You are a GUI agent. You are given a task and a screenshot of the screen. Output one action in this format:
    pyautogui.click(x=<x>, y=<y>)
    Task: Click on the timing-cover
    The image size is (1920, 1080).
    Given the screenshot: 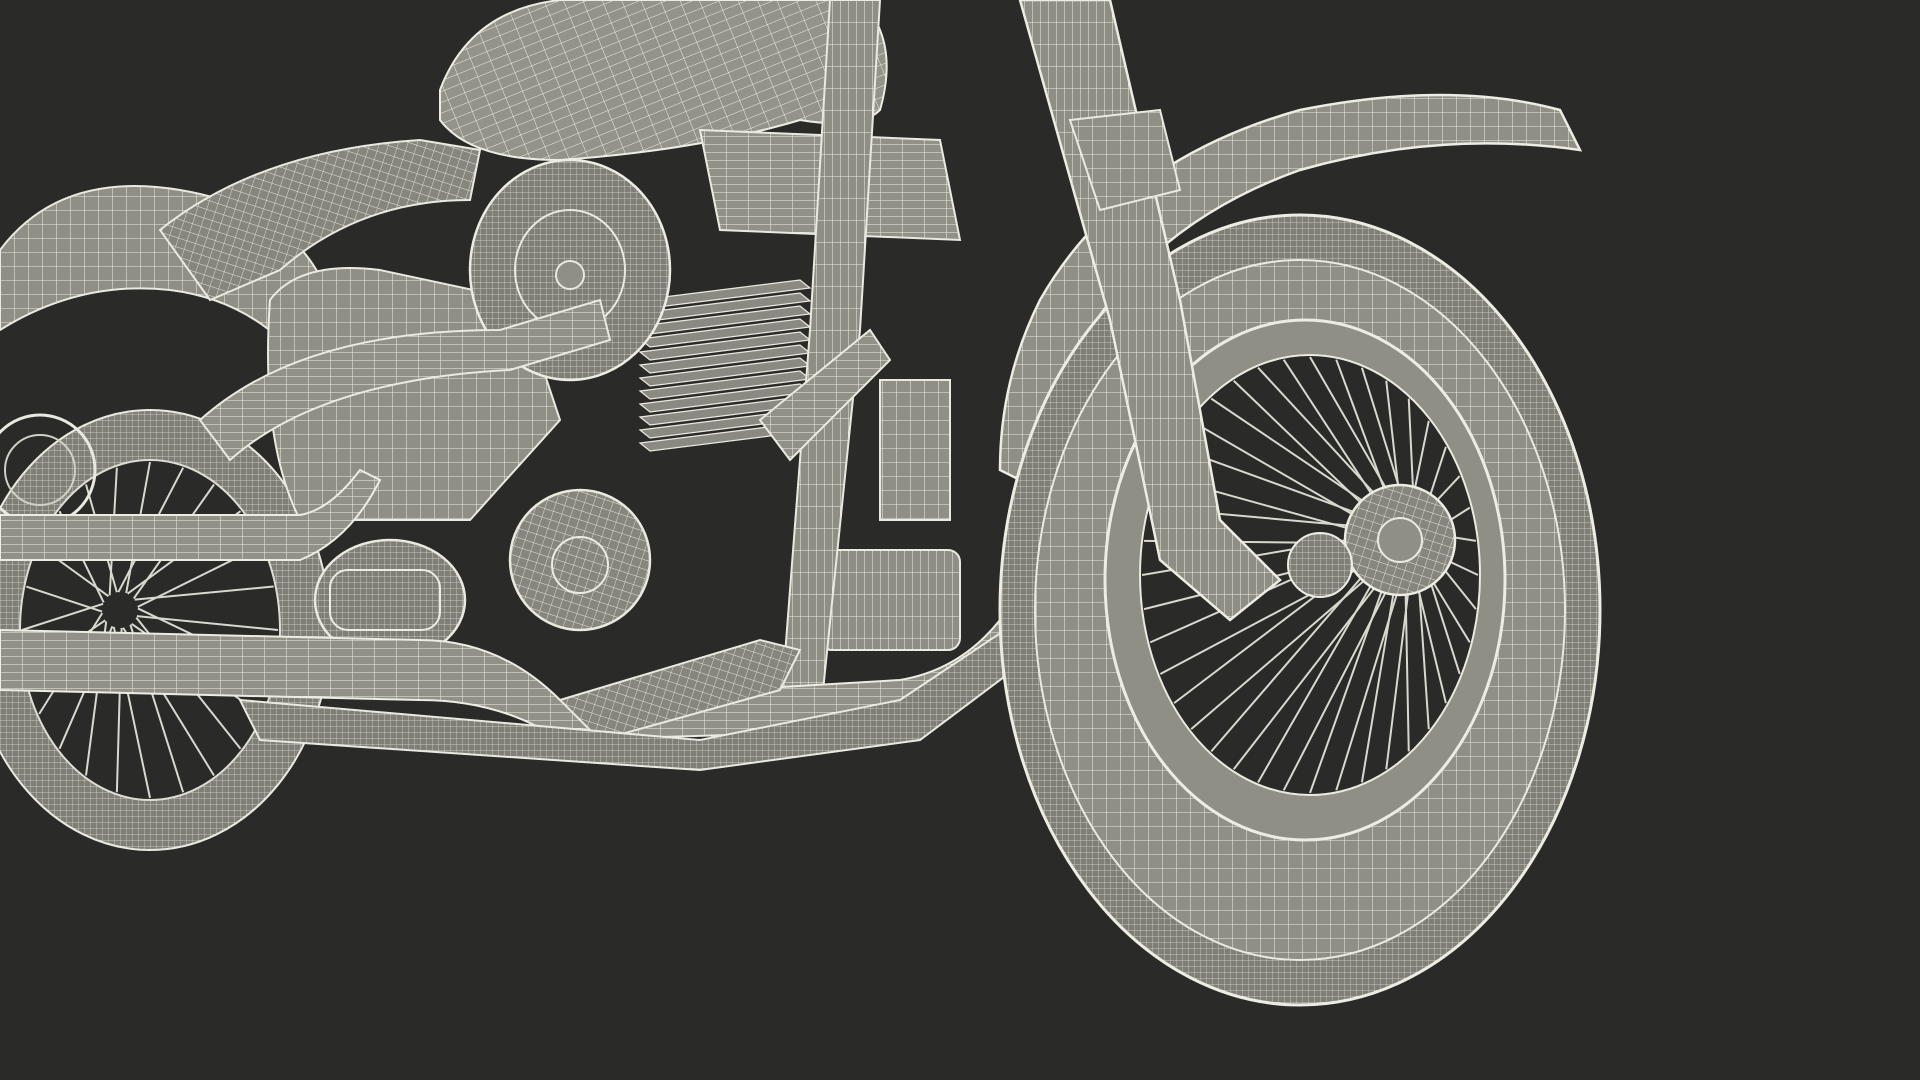 What is the action you would take?
    pyautogui.click(x=580, y=560)
    